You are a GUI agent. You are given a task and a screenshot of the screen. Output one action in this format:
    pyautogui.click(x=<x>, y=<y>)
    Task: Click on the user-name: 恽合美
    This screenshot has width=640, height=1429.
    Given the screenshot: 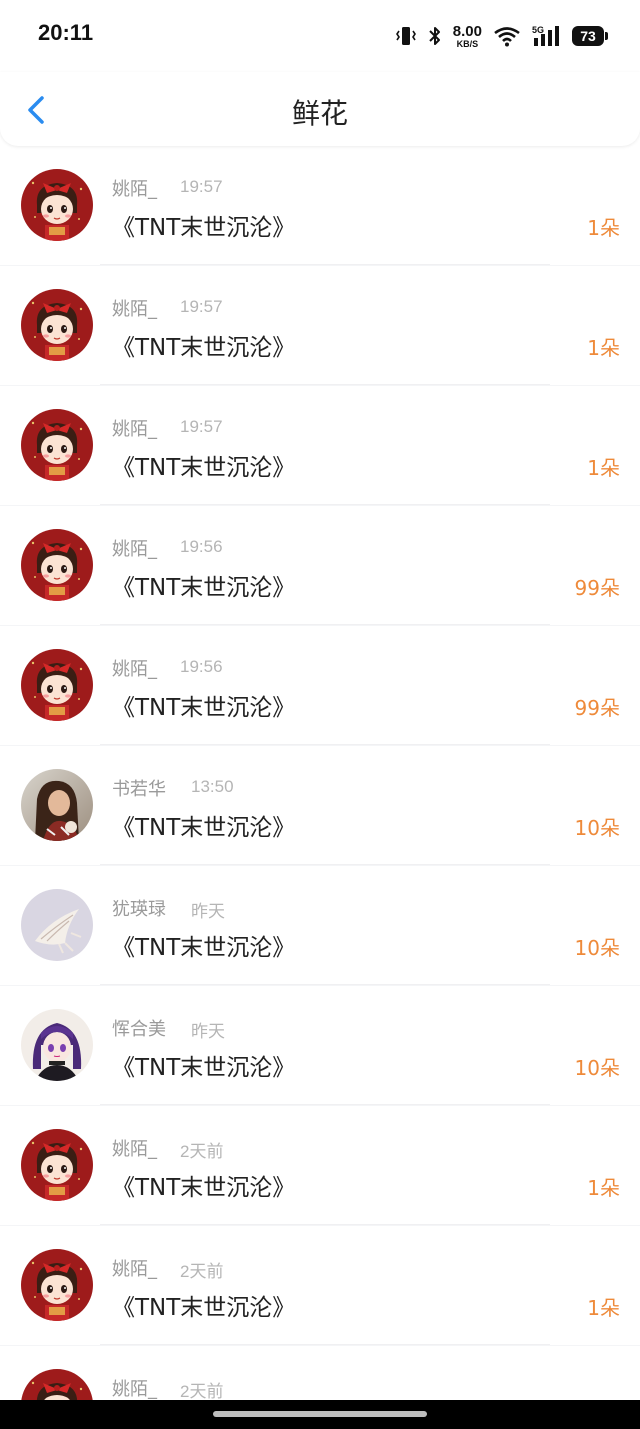 What is the action you would take?
    pyautogui.click(x=139, y=1029)
    